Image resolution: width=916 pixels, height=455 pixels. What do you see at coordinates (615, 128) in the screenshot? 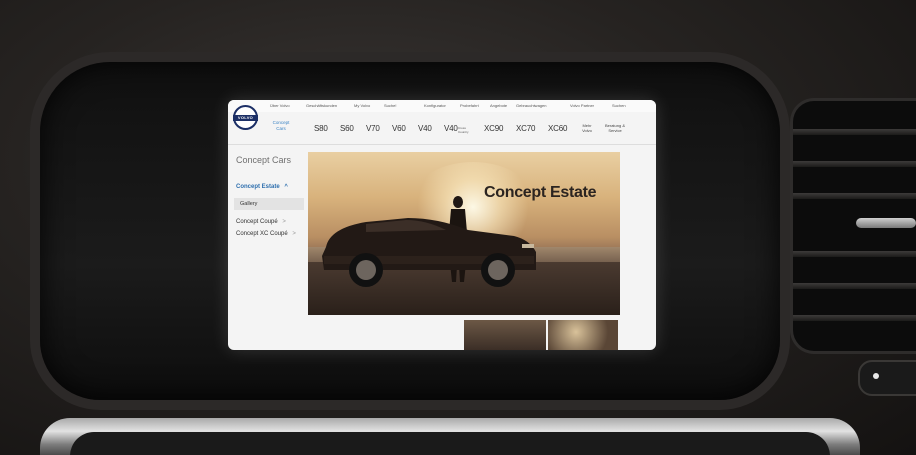
I see `service-link: Beratung & Service` at bounding box center [615, 128].